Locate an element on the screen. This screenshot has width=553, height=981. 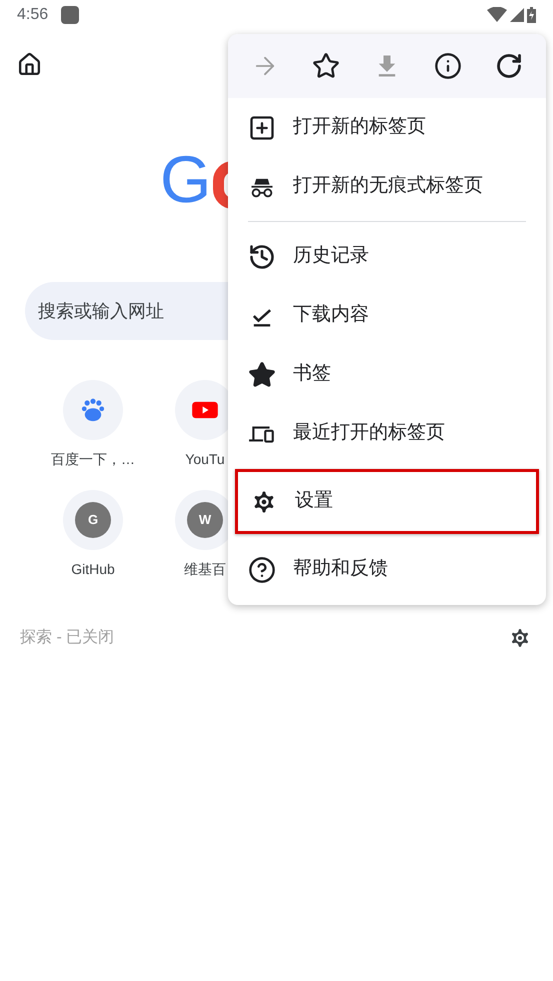
shortcut-label: 维基百 is located at coordinates (205, 569).